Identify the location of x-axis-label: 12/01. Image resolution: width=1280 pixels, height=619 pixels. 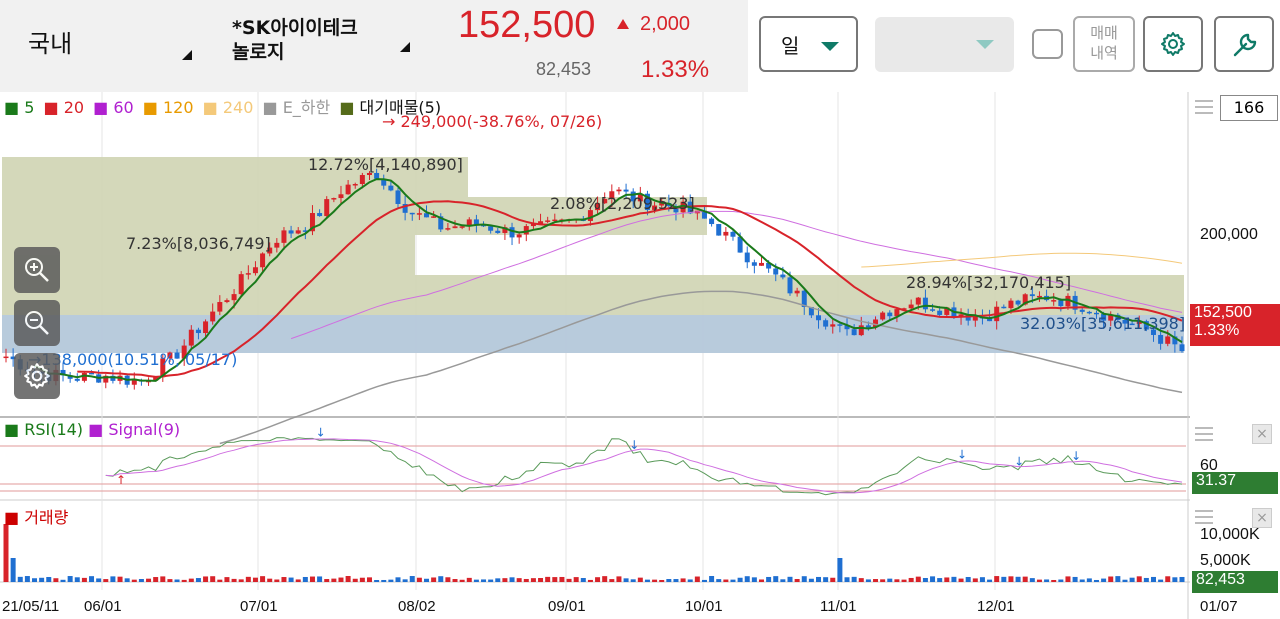
(996, 606).